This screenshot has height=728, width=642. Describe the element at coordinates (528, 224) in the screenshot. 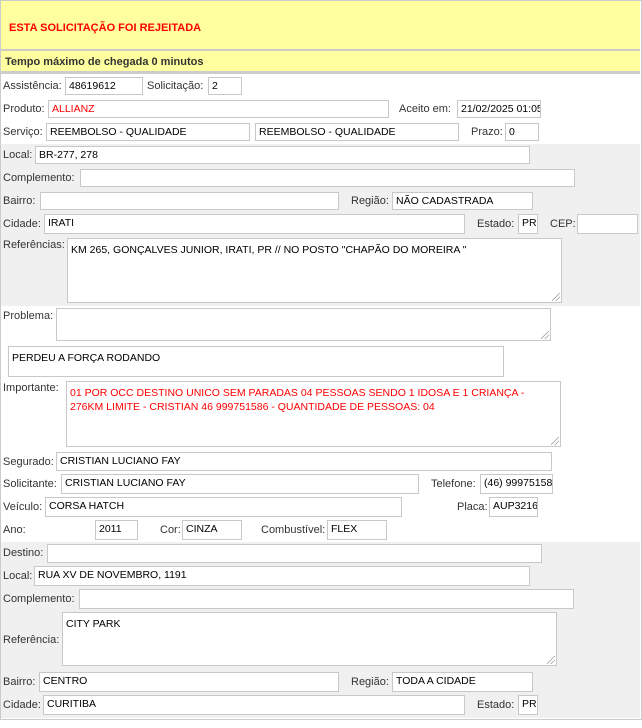

I see `estado-input: PR` at that location.